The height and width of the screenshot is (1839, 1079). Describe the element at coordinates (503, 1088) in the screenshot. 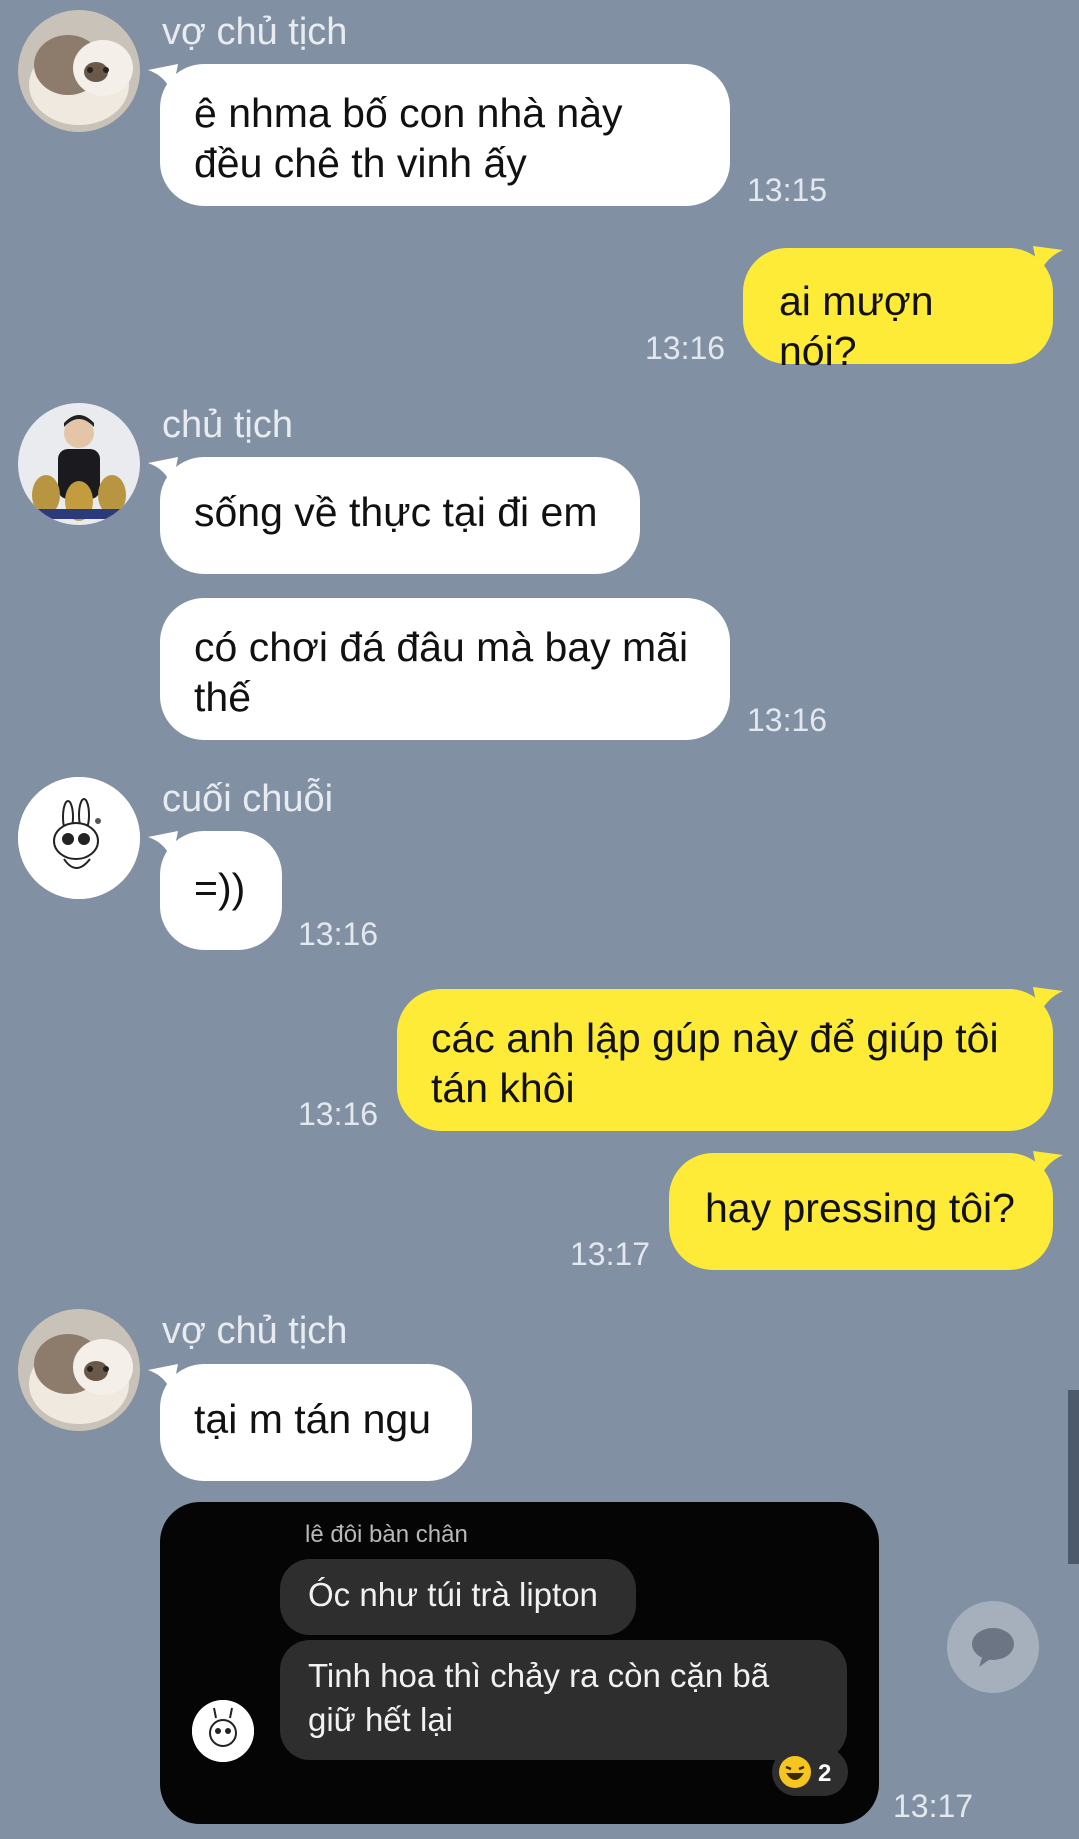

I see `message-line: tán khôi` at that location.